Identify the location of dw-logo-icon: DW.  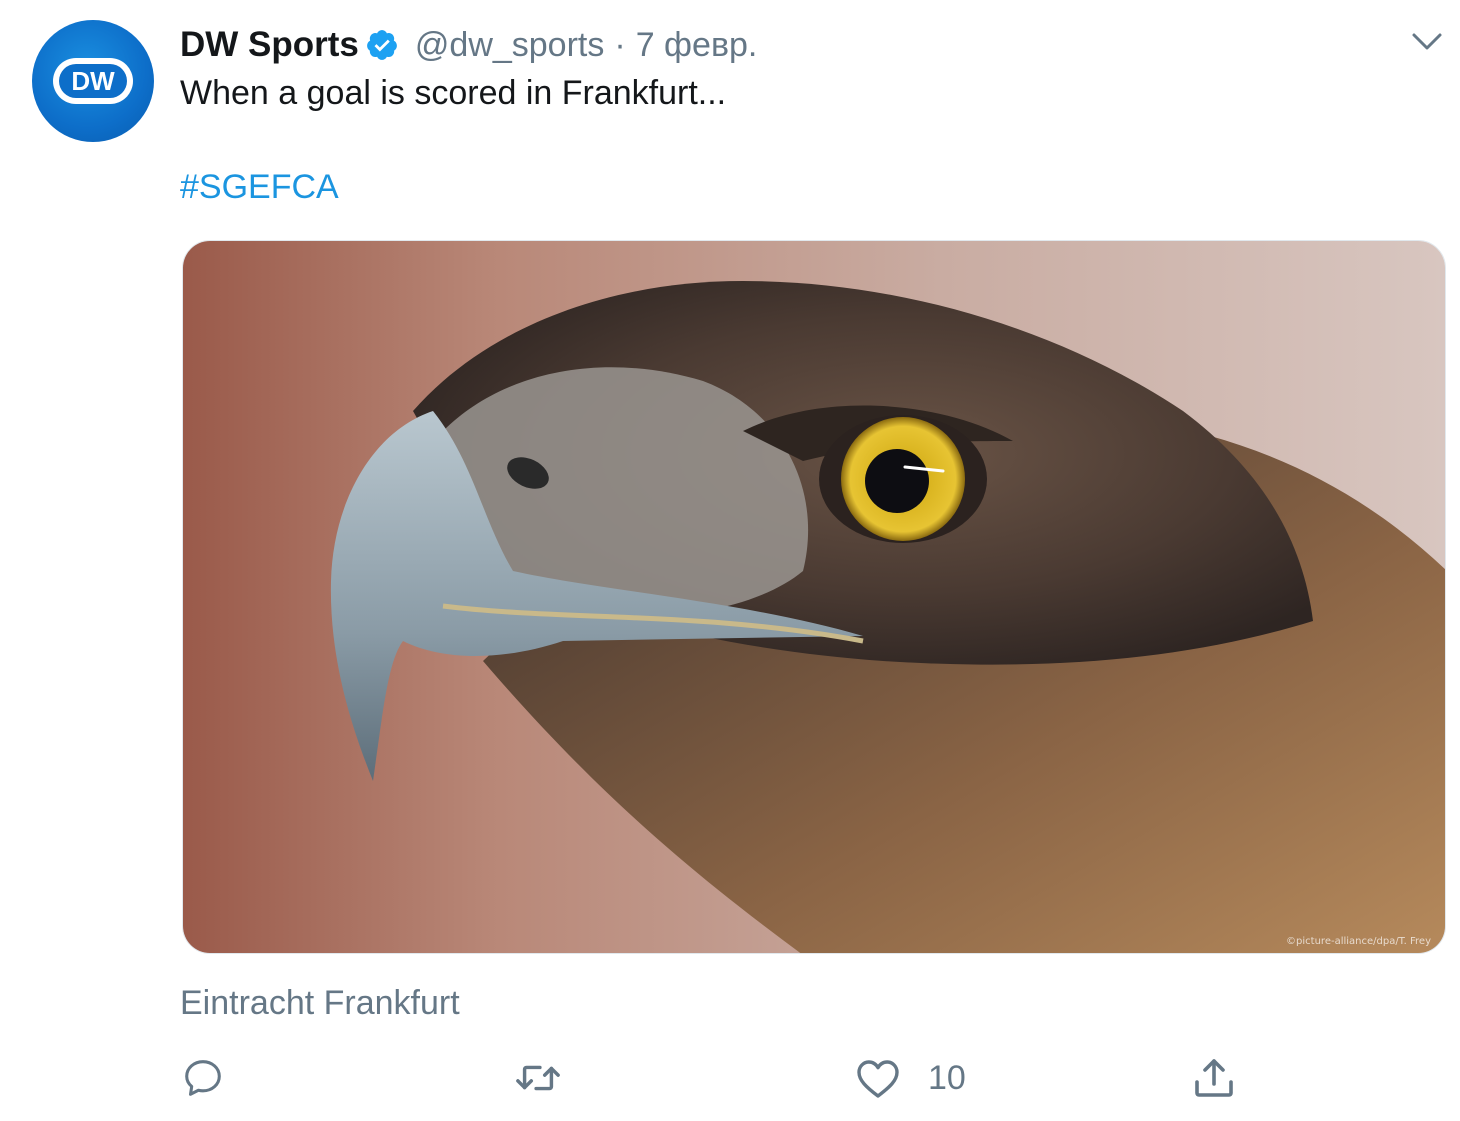
(93, 81).